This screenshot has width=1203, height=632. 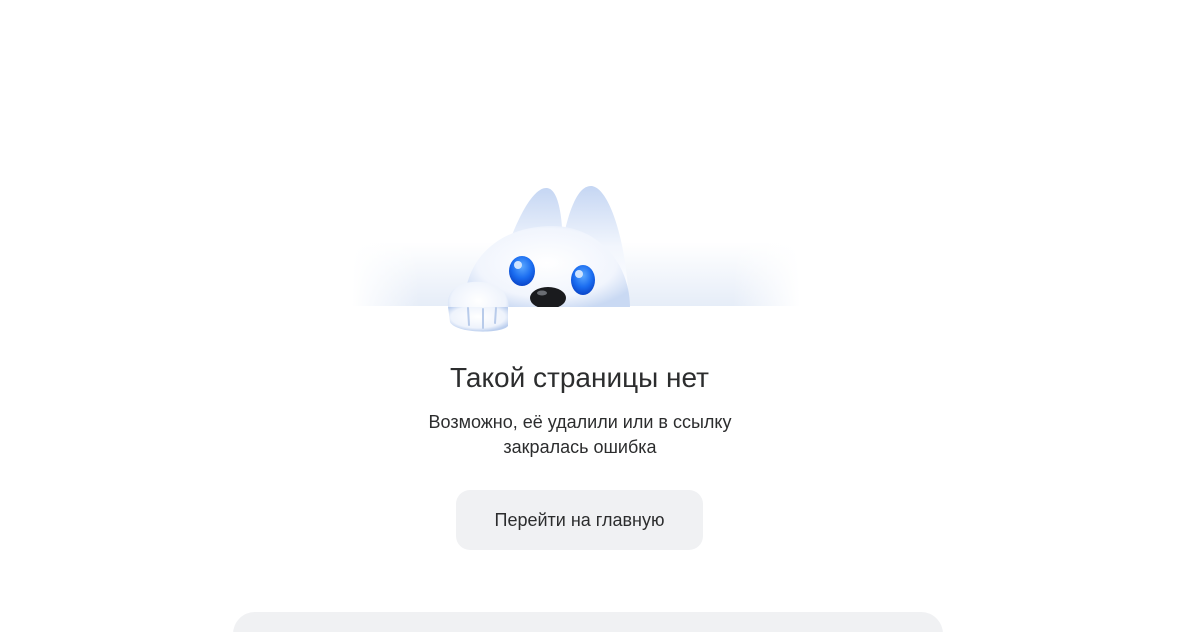 I want to click on go-home-button-label: Перейти на главную, so click(x=579, y=519).